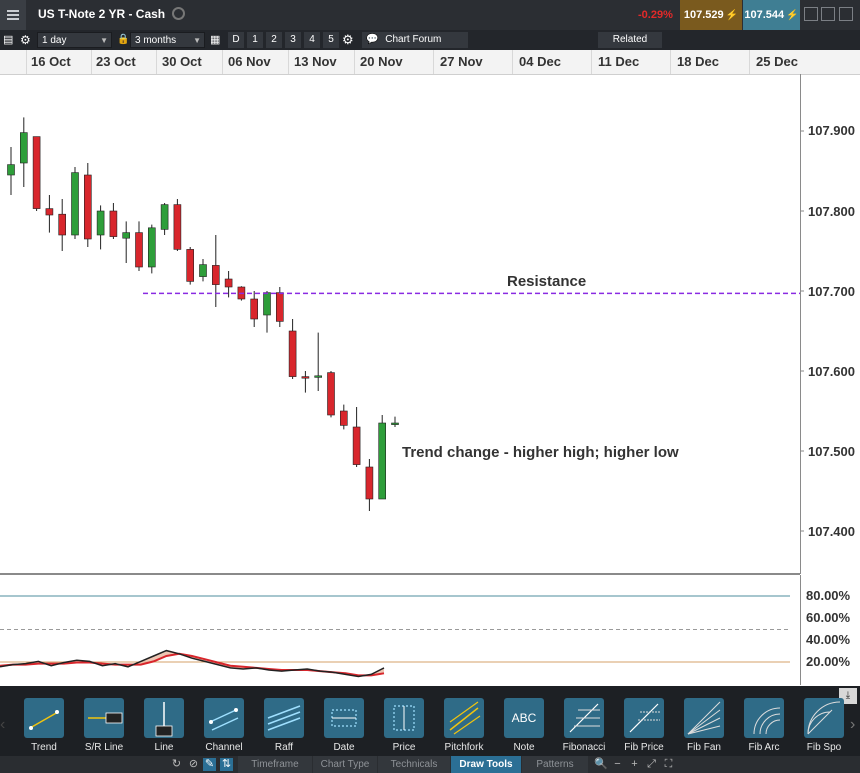 This screenshot has height=773, width=860. What do you see at coordinates (331, 40) in the screenshot?
I see `period-button: 5` at bounding box center [331, 40].